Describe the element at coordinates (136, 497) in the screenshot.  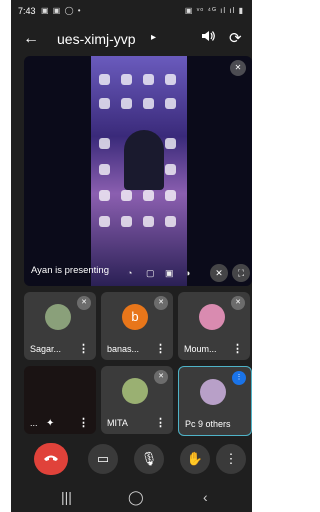
I see `home-icon: ◯` at that location.